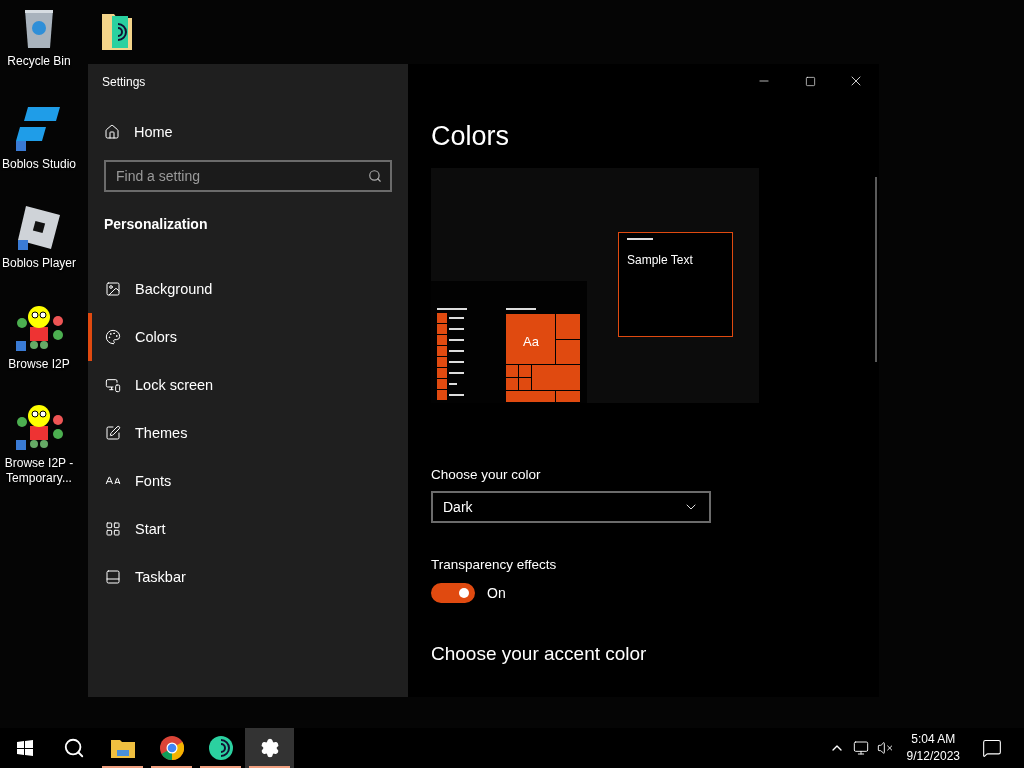  What do you see at coordinates (933, 756) in the screenshot?
I see `date-text: 9/12/2023` at bounding box center [933, 756].